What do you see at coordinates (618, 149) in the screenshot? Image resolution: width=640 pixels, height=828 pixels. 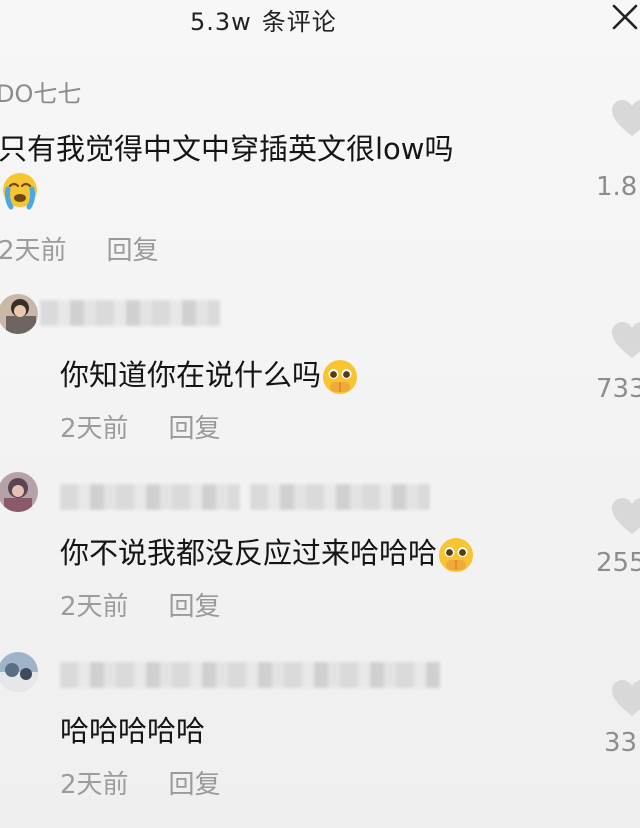 I see `like-button: 1.8` at bounding box center [618, 149].